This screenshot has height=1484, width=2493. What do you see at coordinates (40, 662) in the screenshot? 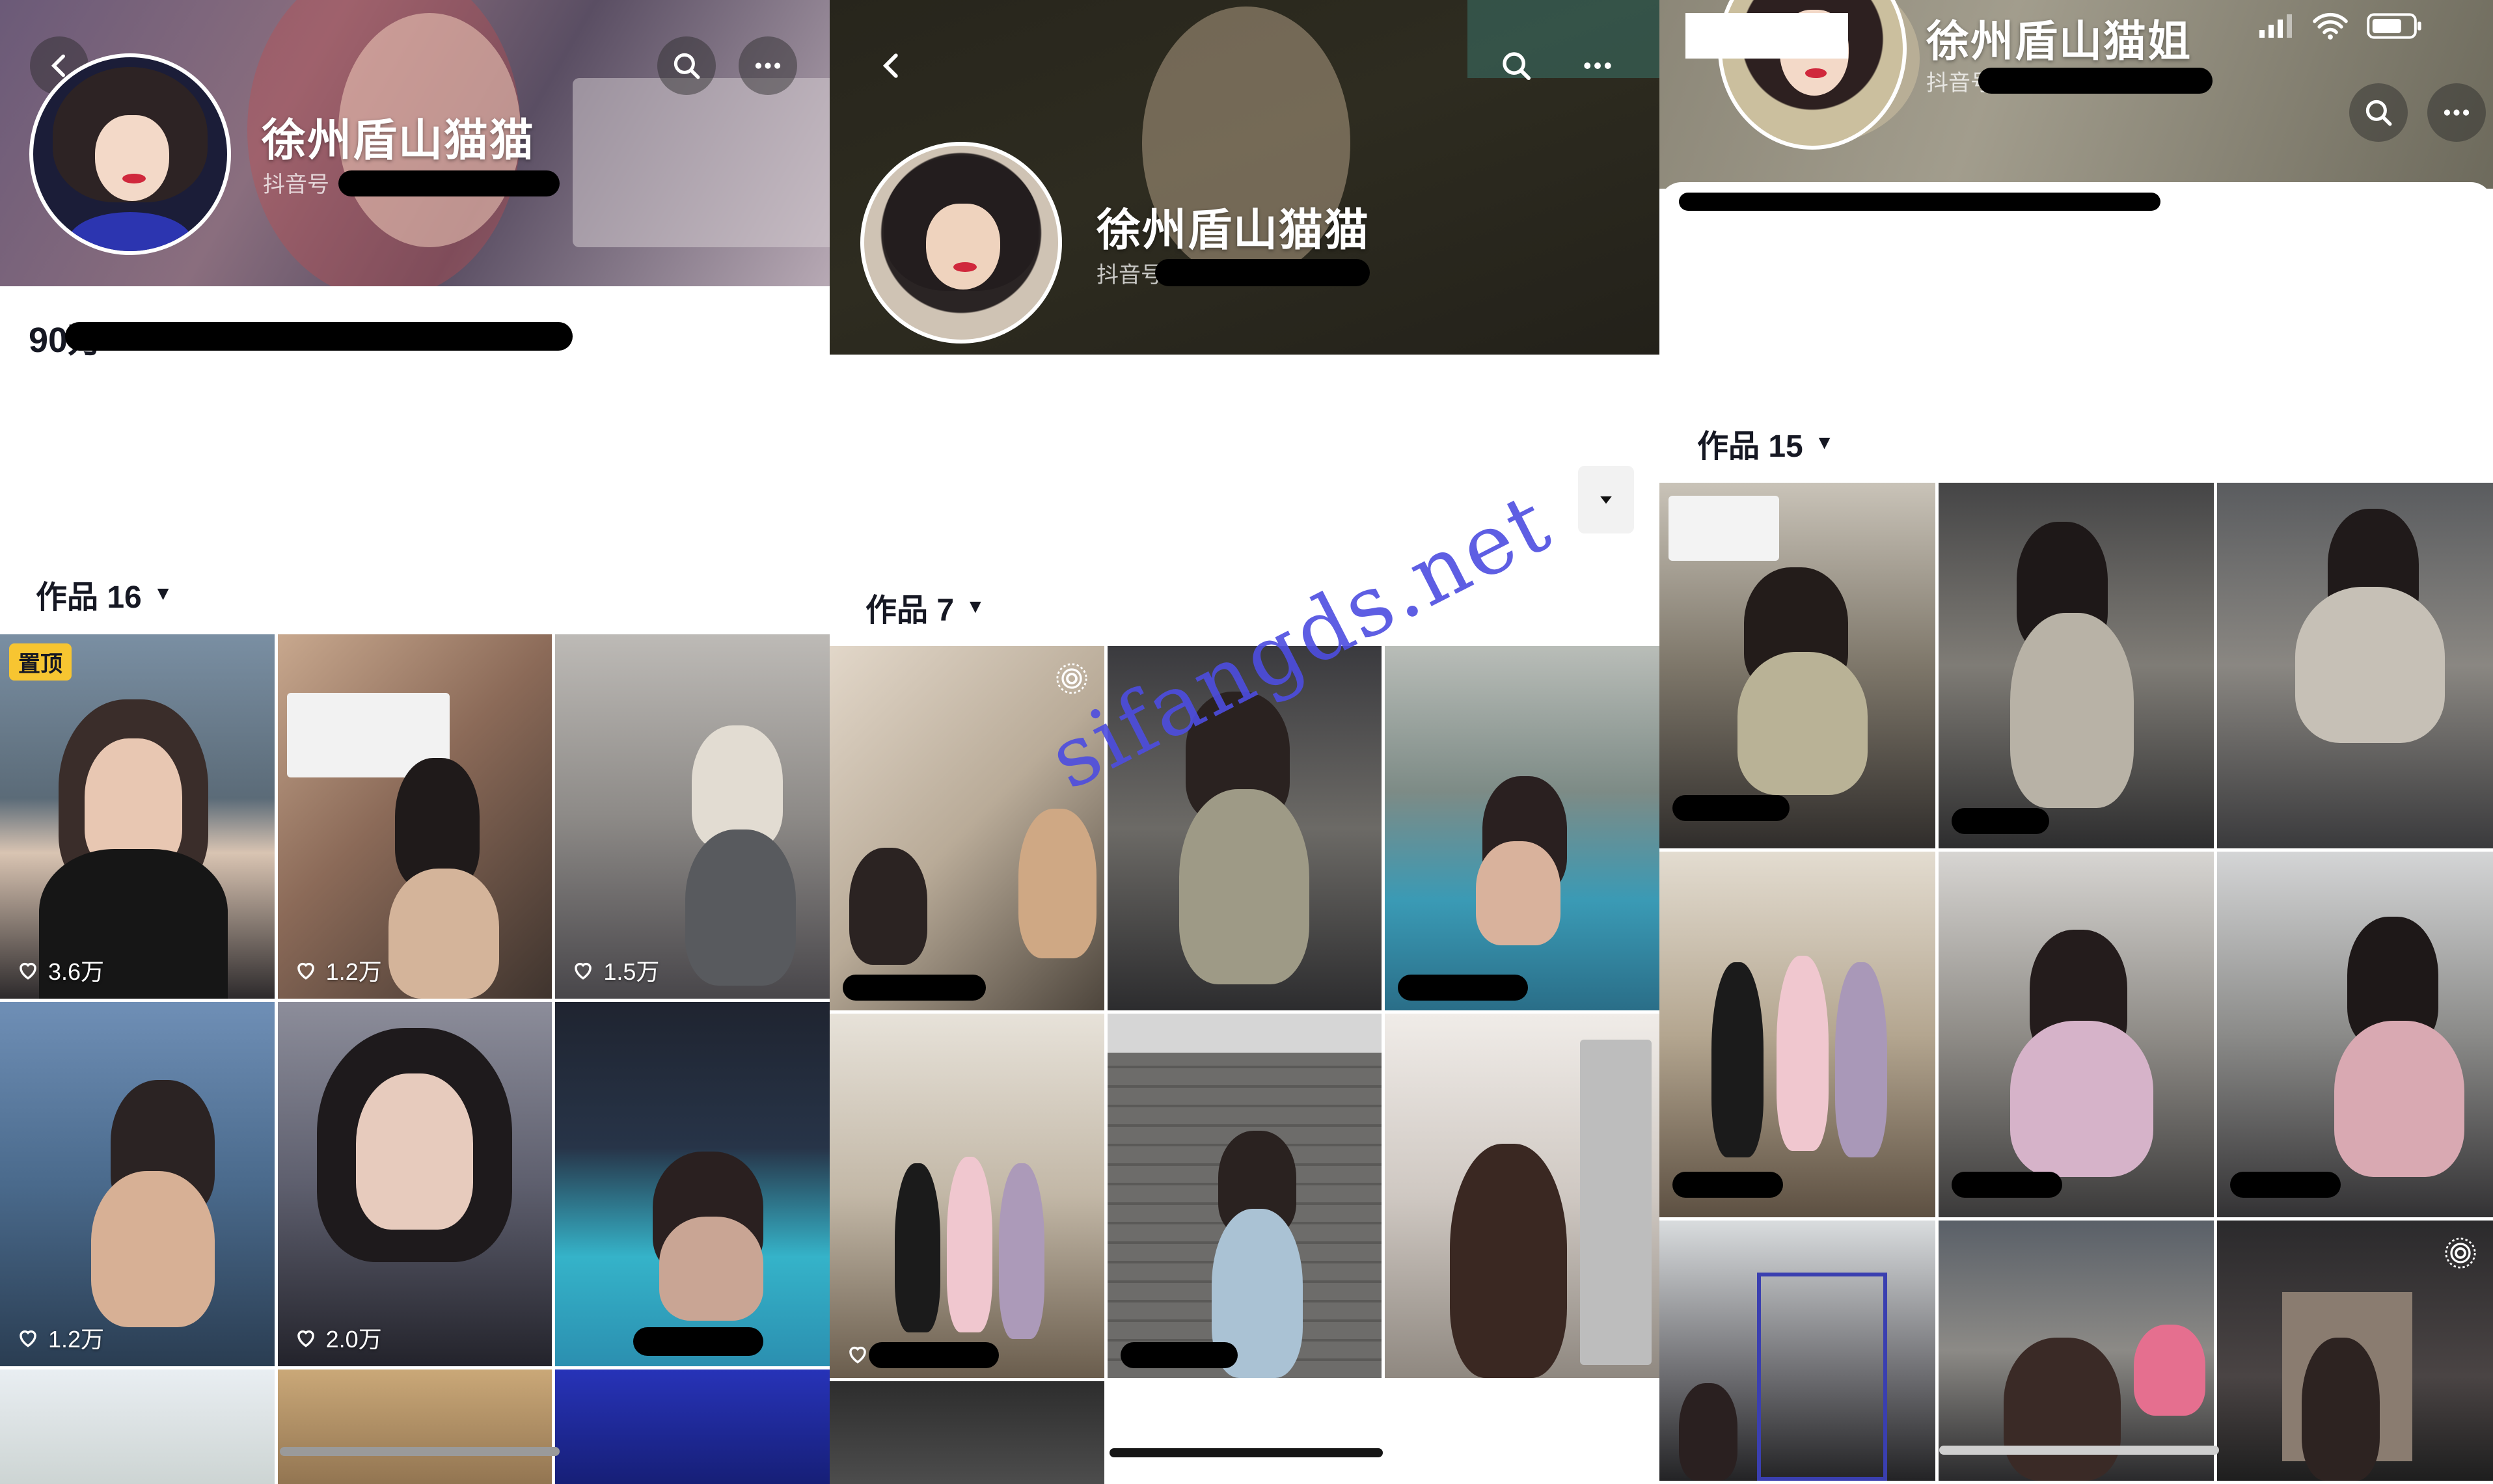
I see `pinned-badge: 置顶` at bounding box center [40, 662].